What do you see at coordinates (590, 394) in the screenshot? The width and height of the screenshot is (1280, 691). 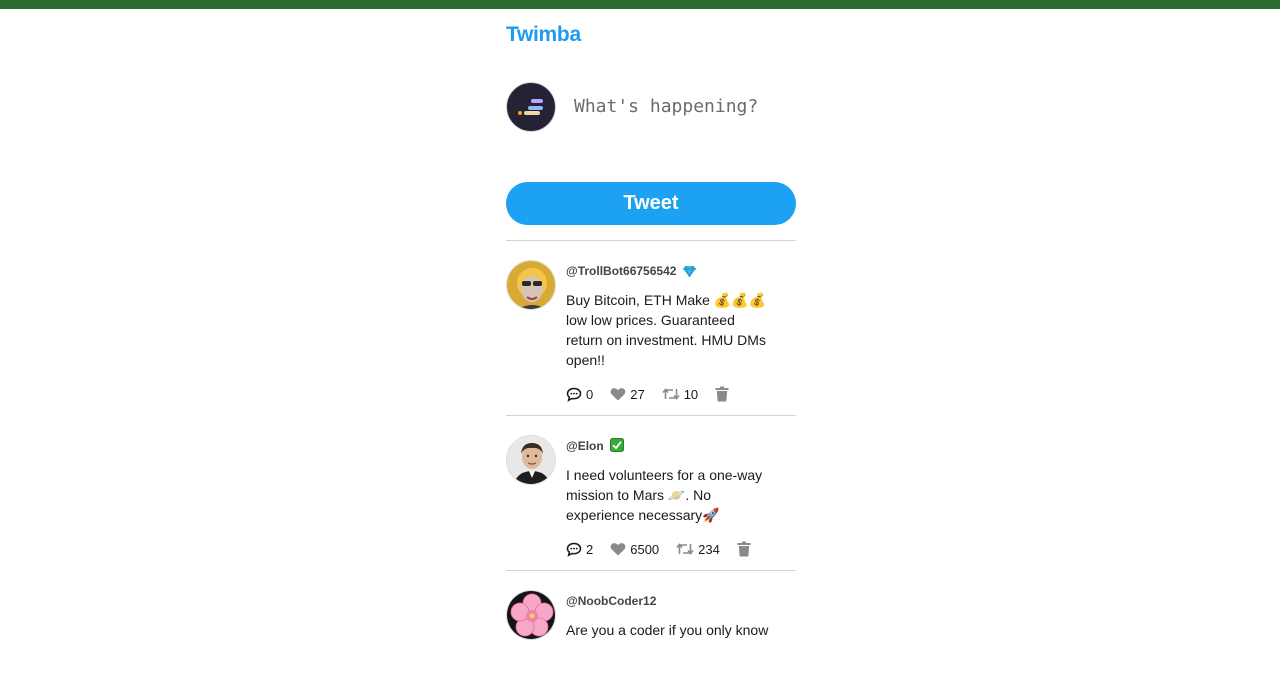 I see `reply-count: 0` at bounding box center [590, 394].